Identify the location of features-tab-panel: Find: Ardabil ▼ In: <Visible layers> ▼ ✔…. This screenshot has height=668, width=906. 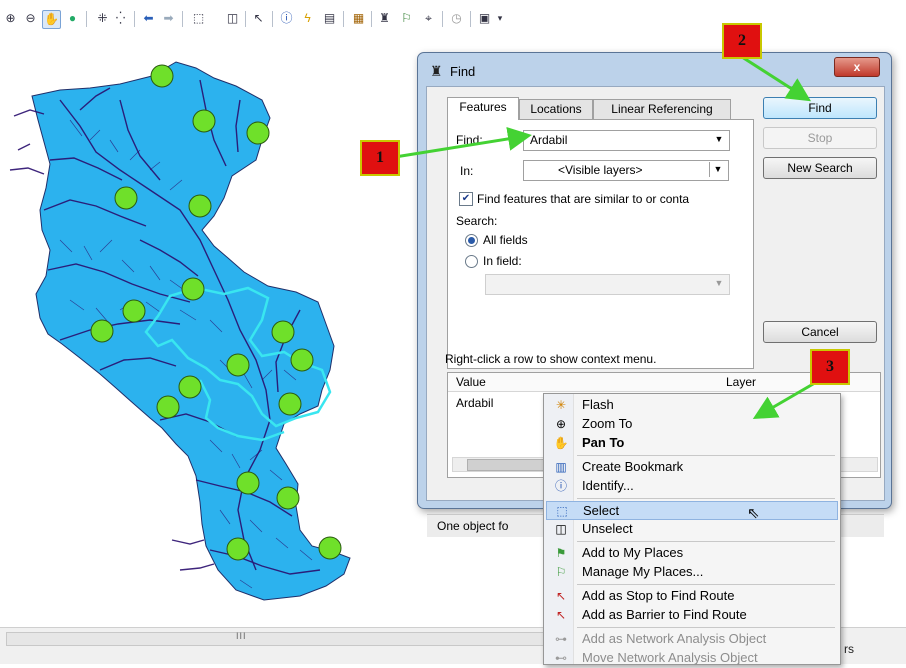
(600, 244).